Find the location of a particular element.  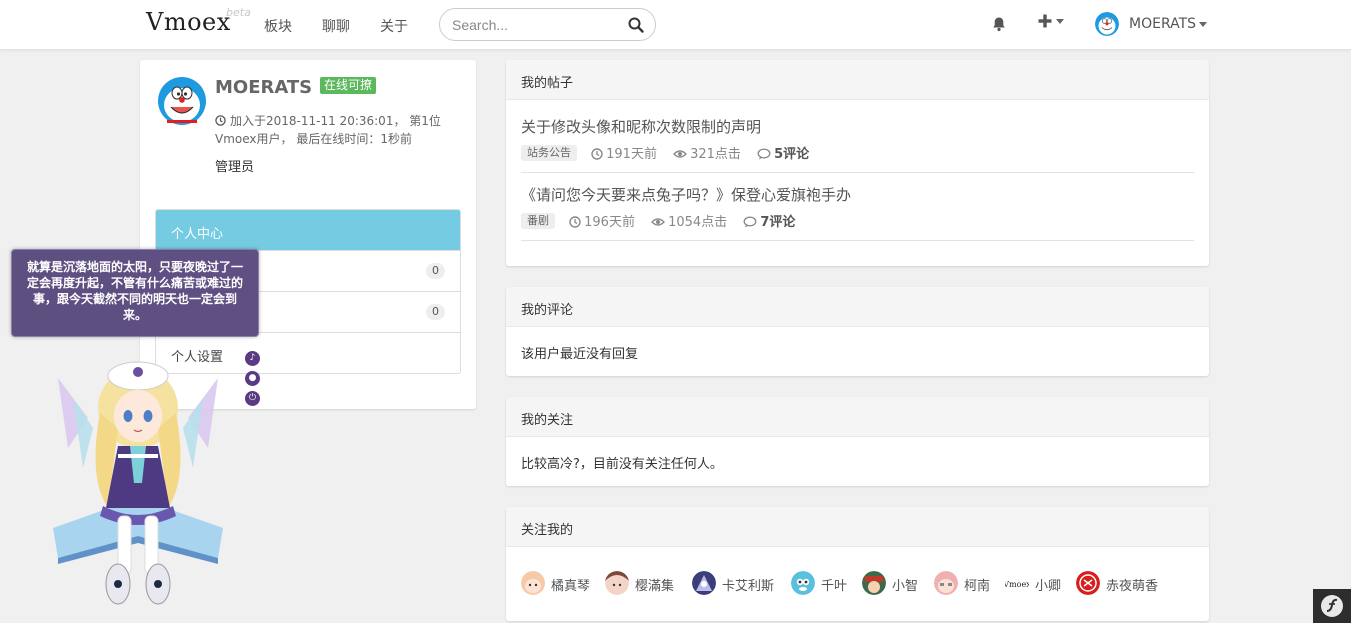

post-comments: 7评论 is located at coordinates (769, 220).